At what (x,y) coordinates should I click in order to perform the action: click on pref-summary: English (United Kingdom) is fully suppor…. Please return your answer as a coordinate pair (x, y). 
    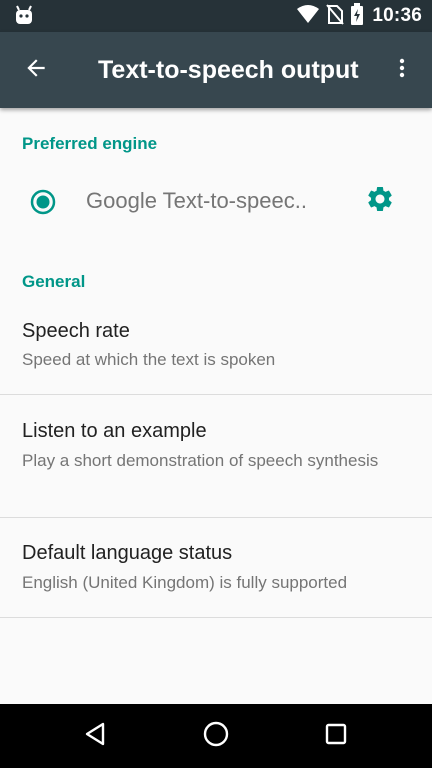
    Looking at the image, I should click on (185, 582).